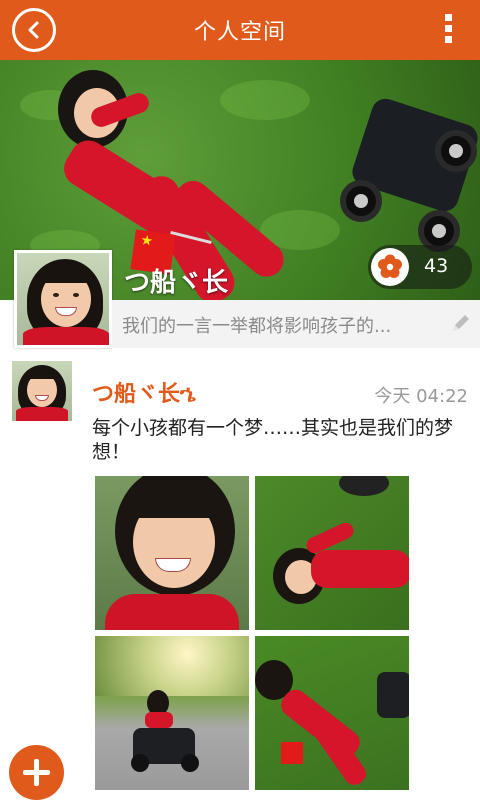 Image resolution: width=480 pixels, height=800 pixels. I want to click on flower-badge: 43, so click(420, 267).